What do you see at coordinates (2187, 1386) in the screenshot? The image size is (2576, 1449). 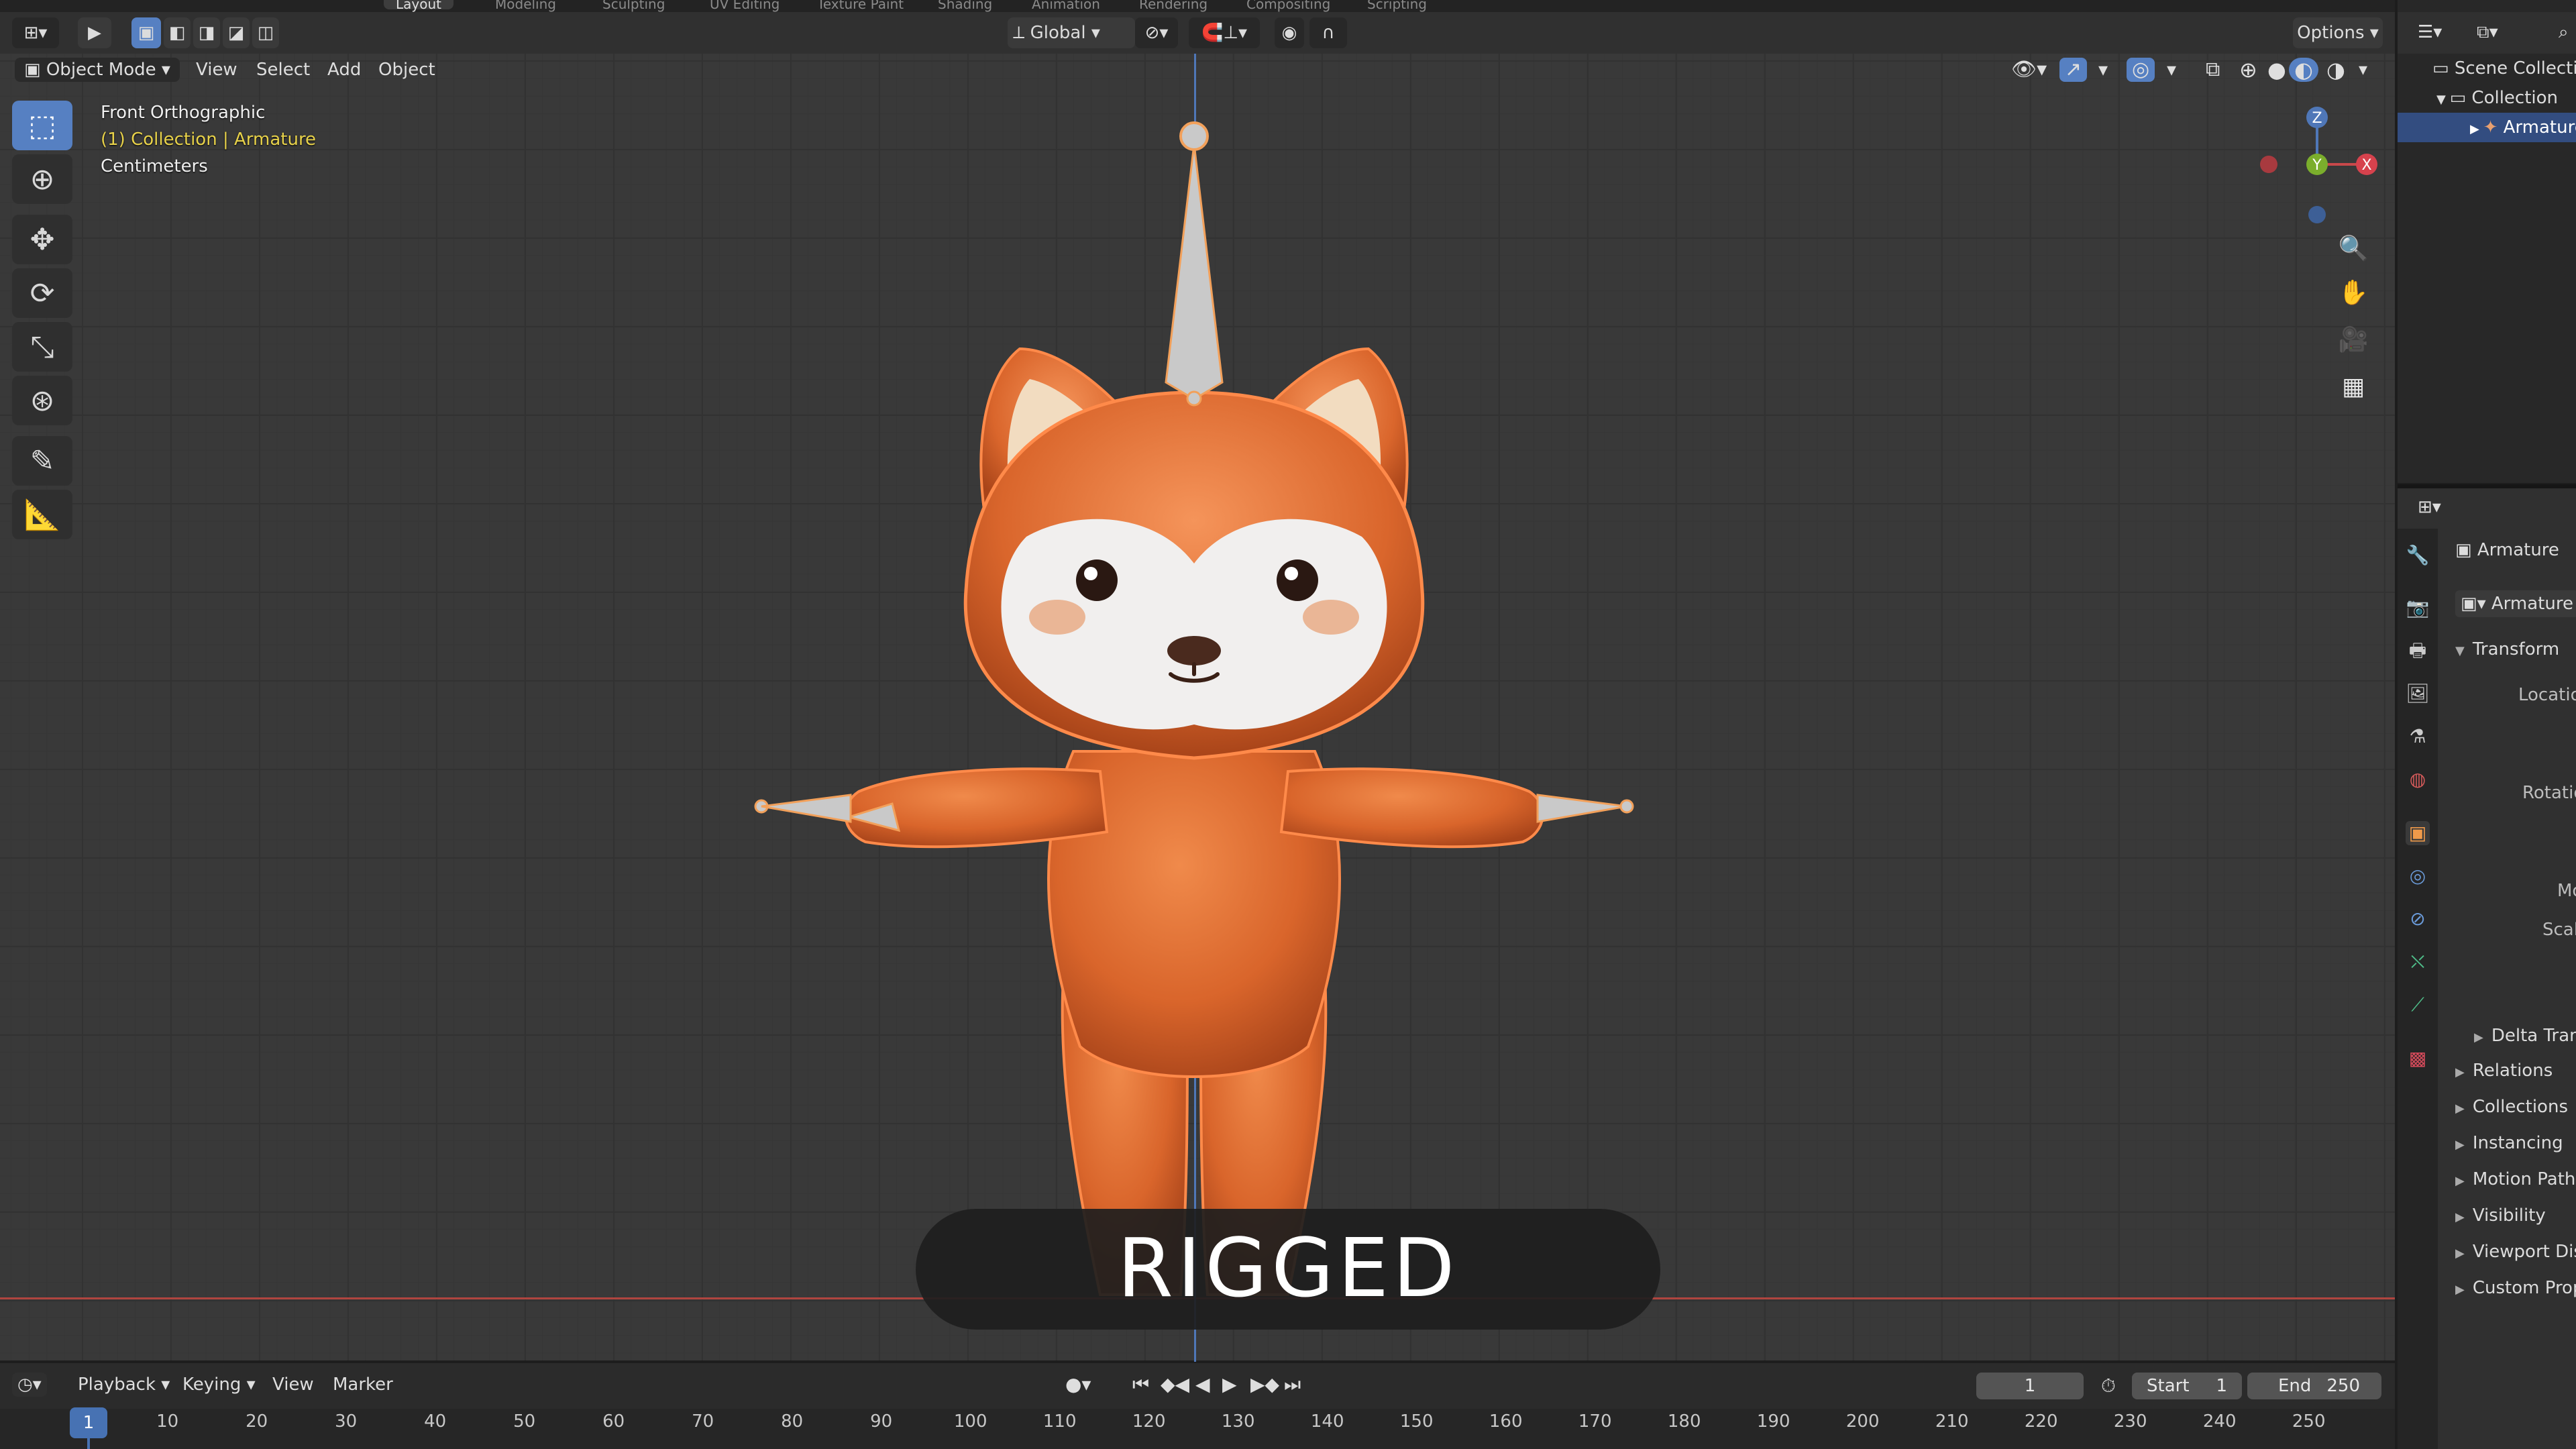 I see `start-frame-field: Start 1` at bounding box center [2187, 1386].